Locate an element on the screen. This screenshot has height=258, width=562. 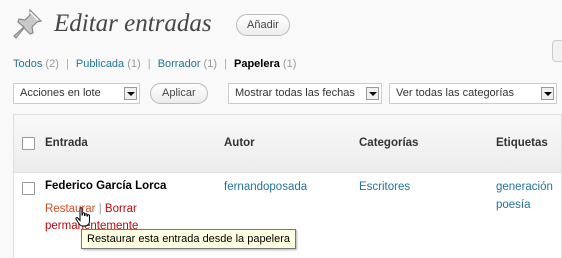
column-header-entrada: Entrada is located at coordinates (66, 143).